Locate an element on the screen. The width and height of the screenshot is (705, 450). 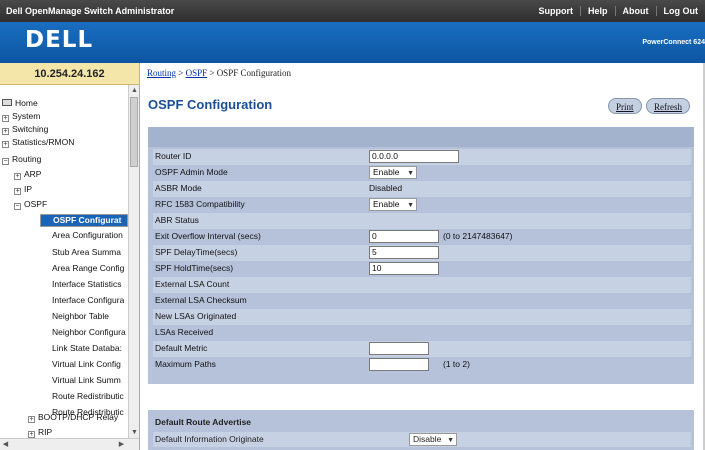
spf-delay-input: 5 is located at coordinates (404, 252).